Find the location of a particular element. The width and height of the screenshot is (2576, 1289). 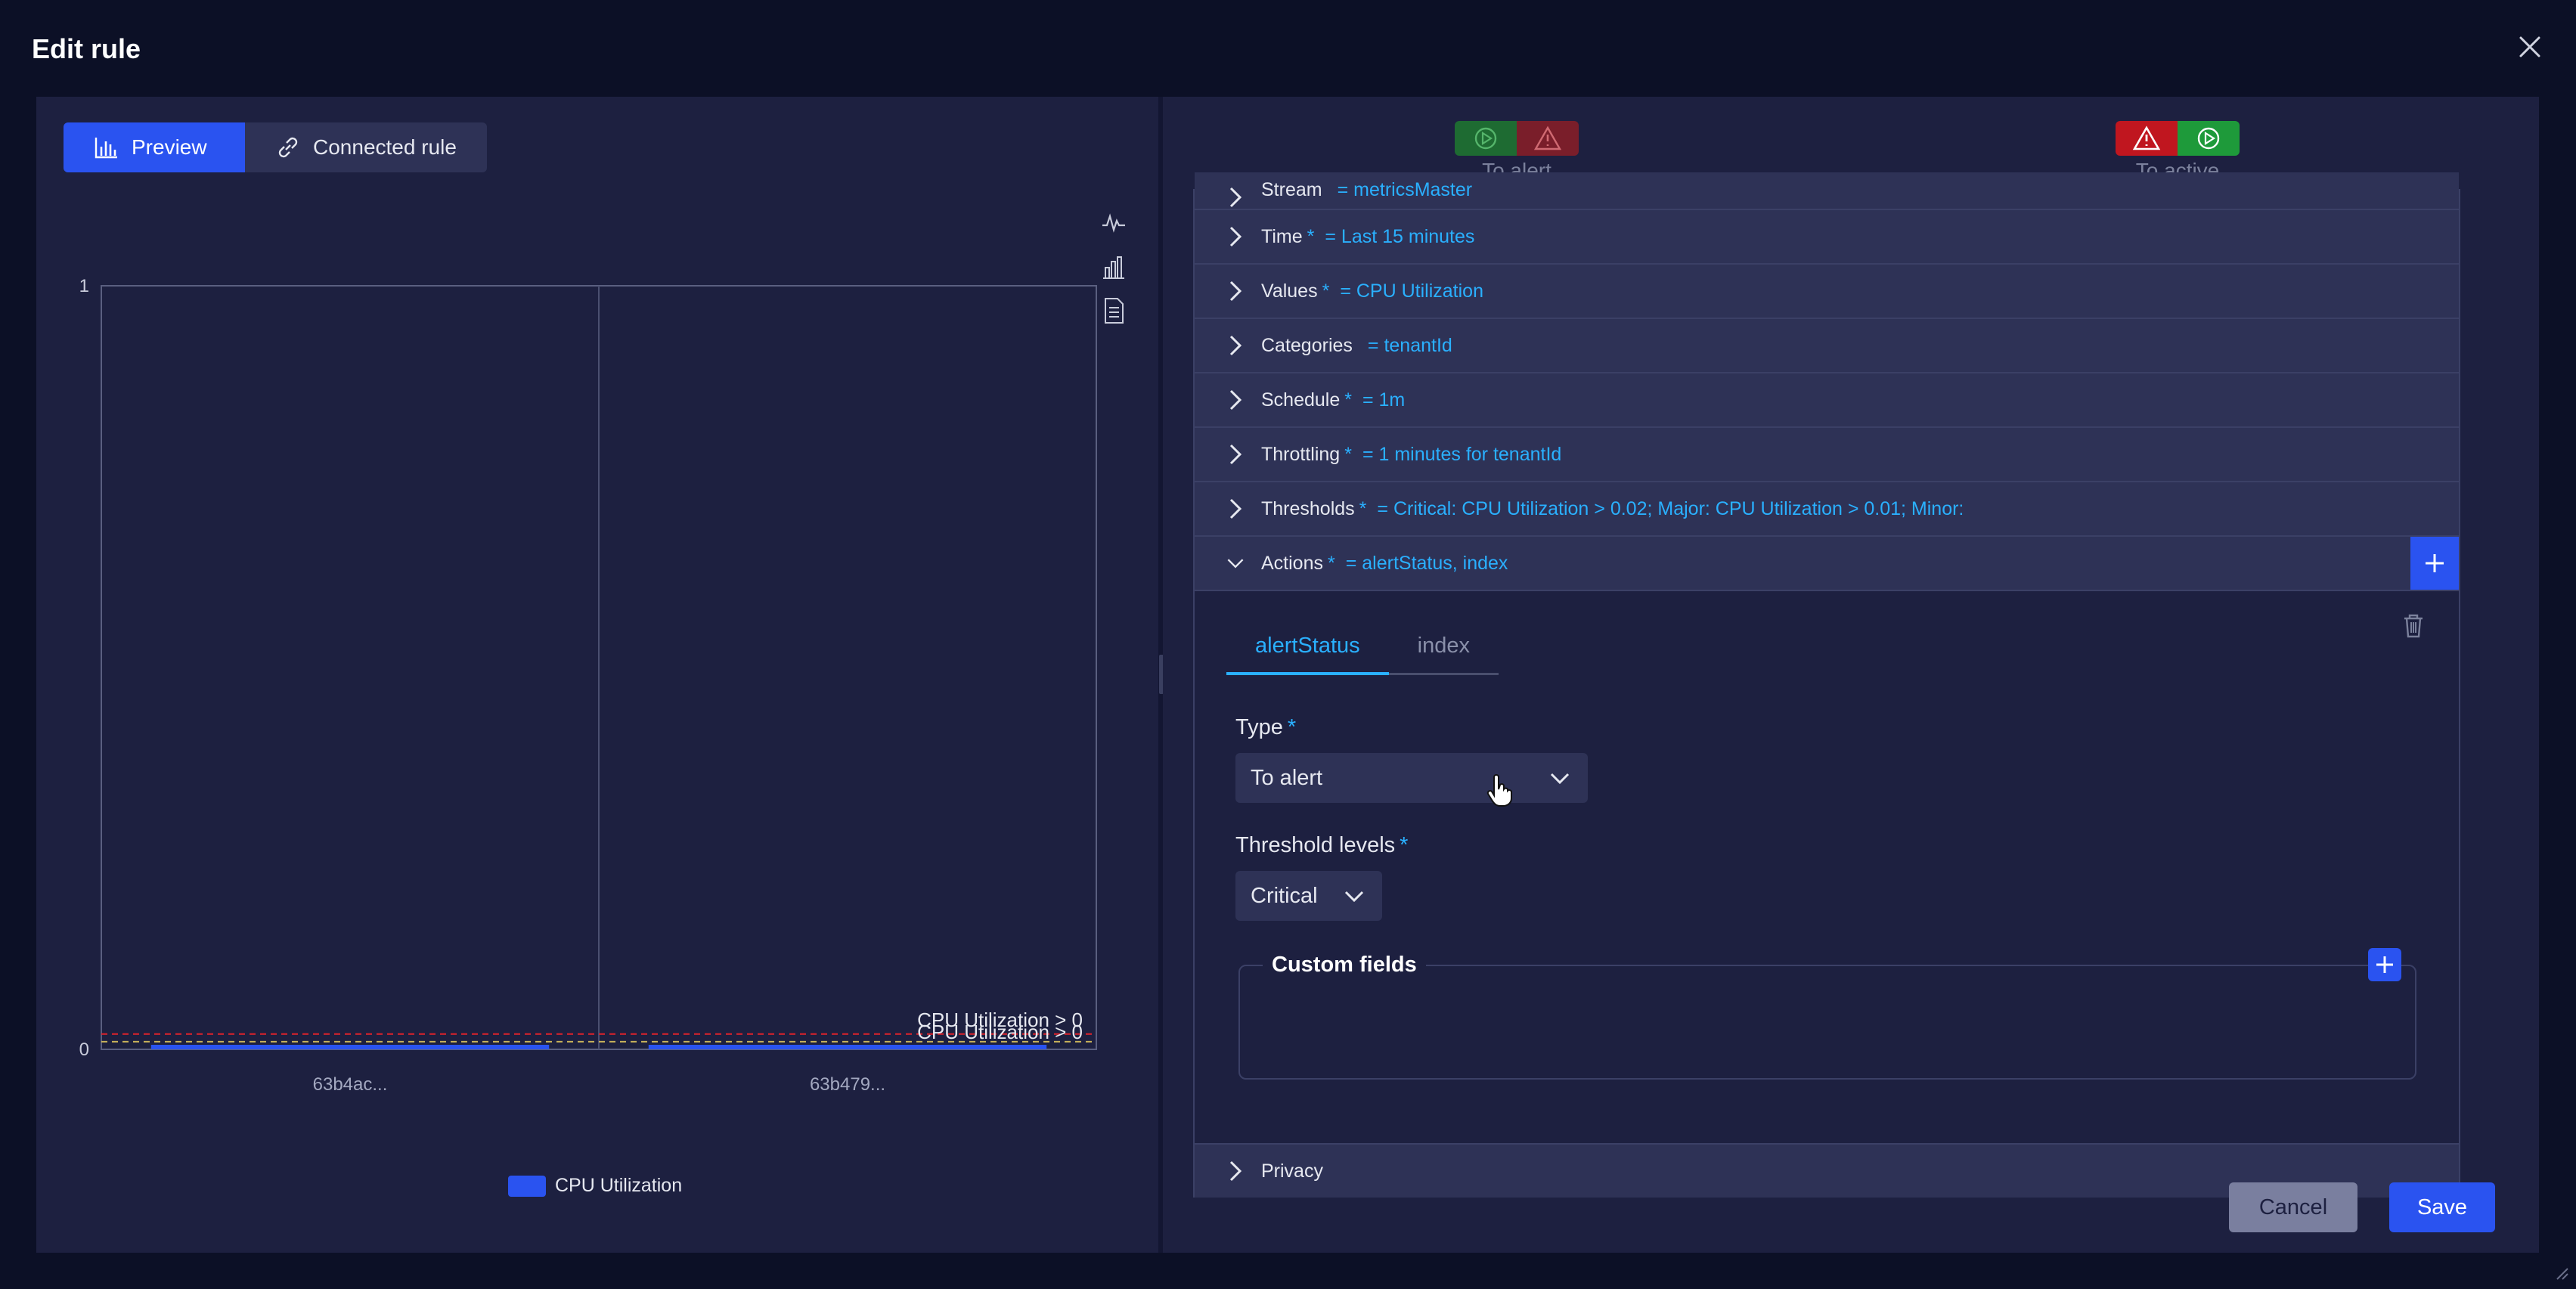

accordion-actions: Actions * = alertStatus, index is located at coordinates (1827, 564).